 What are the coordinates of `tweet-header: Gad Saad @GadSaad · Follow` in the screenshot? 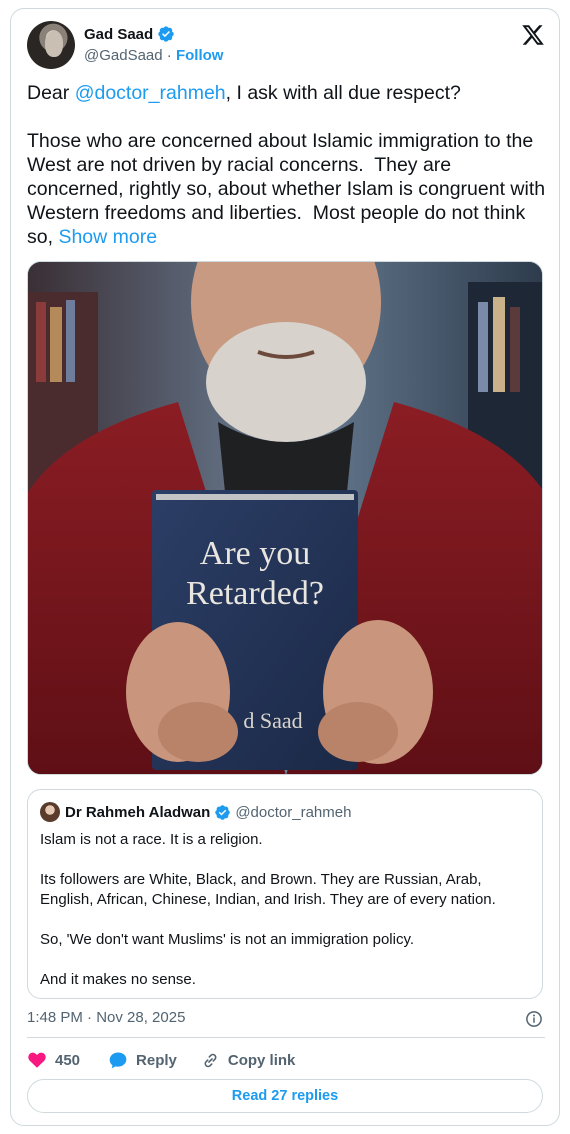 It's located at (286, 46).